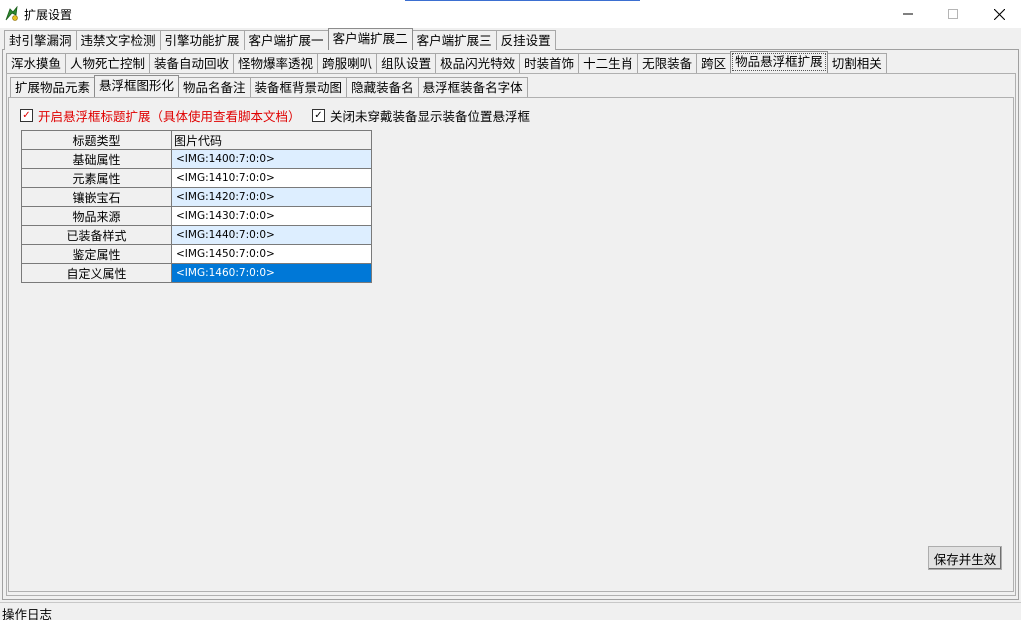 Image resolution: width=1021 pixels, height=620 pixels. Describe the element at coordinates (525, 40) in the screenshot. I see `tab-anti-cheat: 反挂设置` at that location.